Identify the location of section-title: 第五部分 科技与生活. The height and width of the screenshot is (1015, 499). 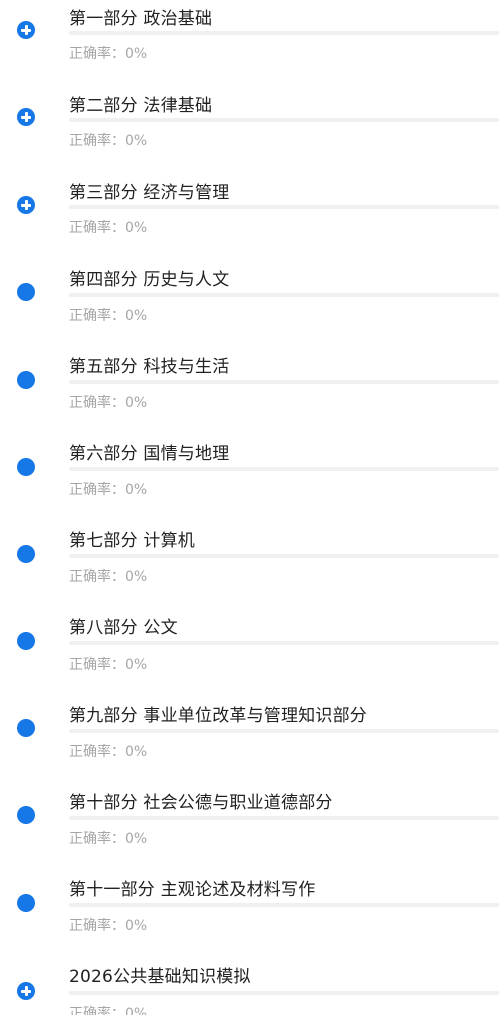
(149, 364).